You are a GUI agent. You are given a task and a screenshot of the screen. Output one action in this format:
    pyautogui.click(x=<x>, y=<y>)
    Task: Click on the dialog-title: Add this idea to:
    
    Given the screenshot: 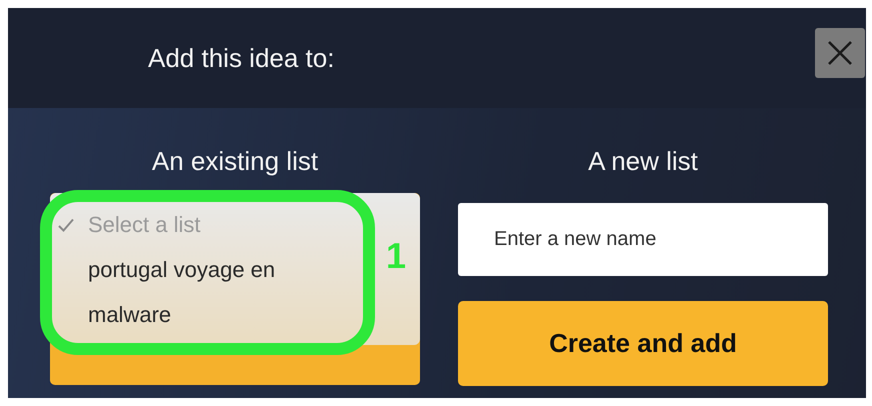 What is the action you would take?
    pyautogui.click(x=241, y=58)
    